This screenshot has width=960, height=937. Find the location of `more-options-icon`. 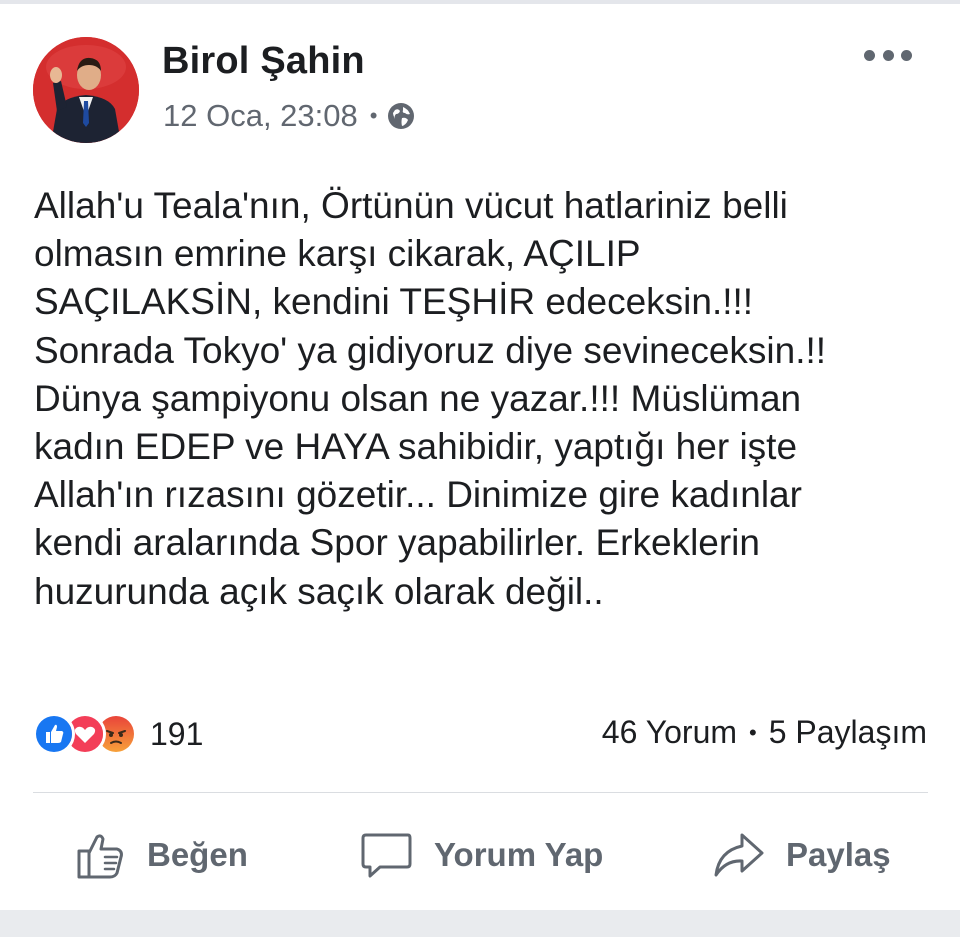

more-options-icon is located at coordinates (888, 55).